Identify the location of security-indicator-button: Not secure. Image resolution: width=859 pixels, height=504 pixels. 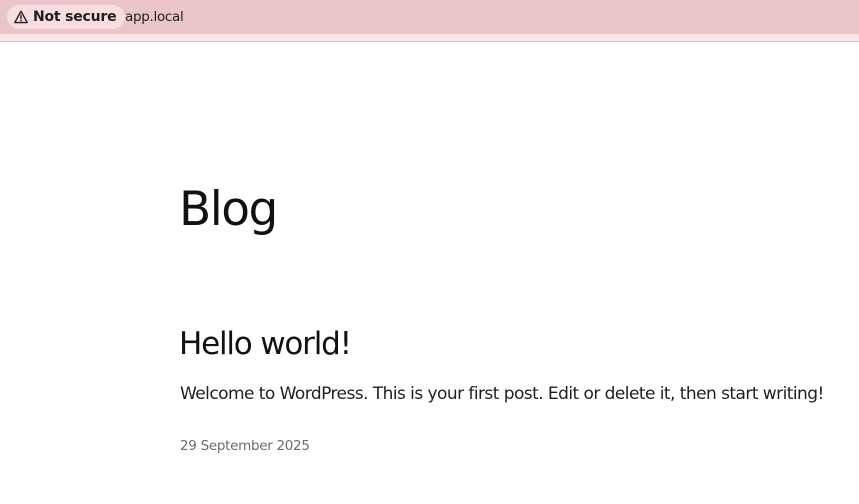
(66, 17).